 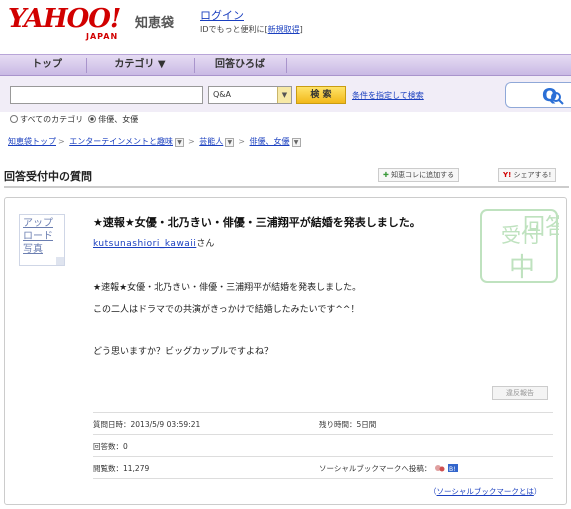 I want to click on stamp-text: 中, so click(x=522, y=268).